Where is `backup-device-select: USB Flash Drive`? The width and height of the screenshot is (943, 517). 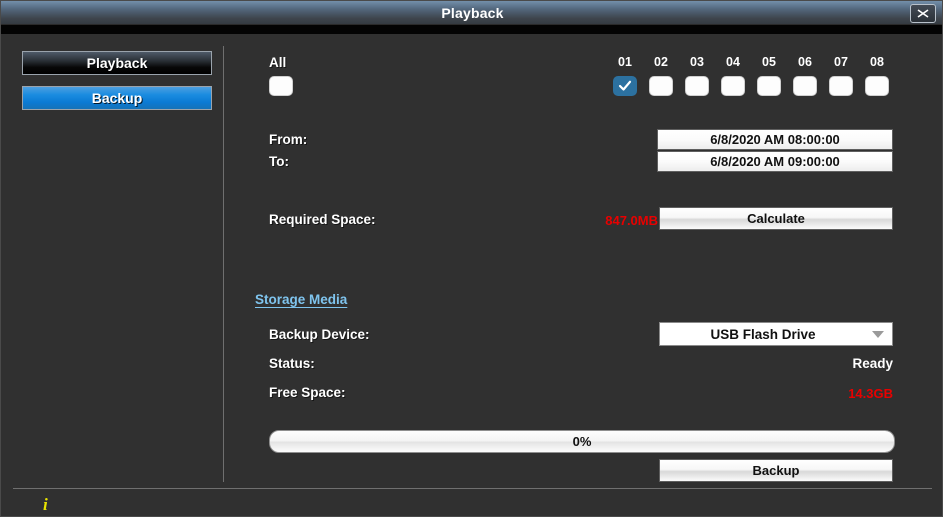 backup-device-select: USB Flash Drive is located at coordinates (776, 334).